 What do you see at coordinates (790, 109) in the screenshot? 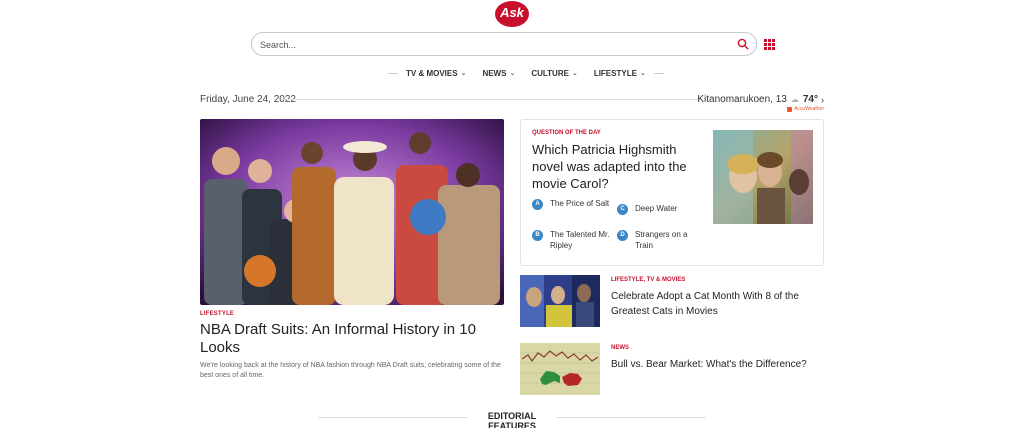
I see `accuweather-icon` at bounding box center [790, 109].